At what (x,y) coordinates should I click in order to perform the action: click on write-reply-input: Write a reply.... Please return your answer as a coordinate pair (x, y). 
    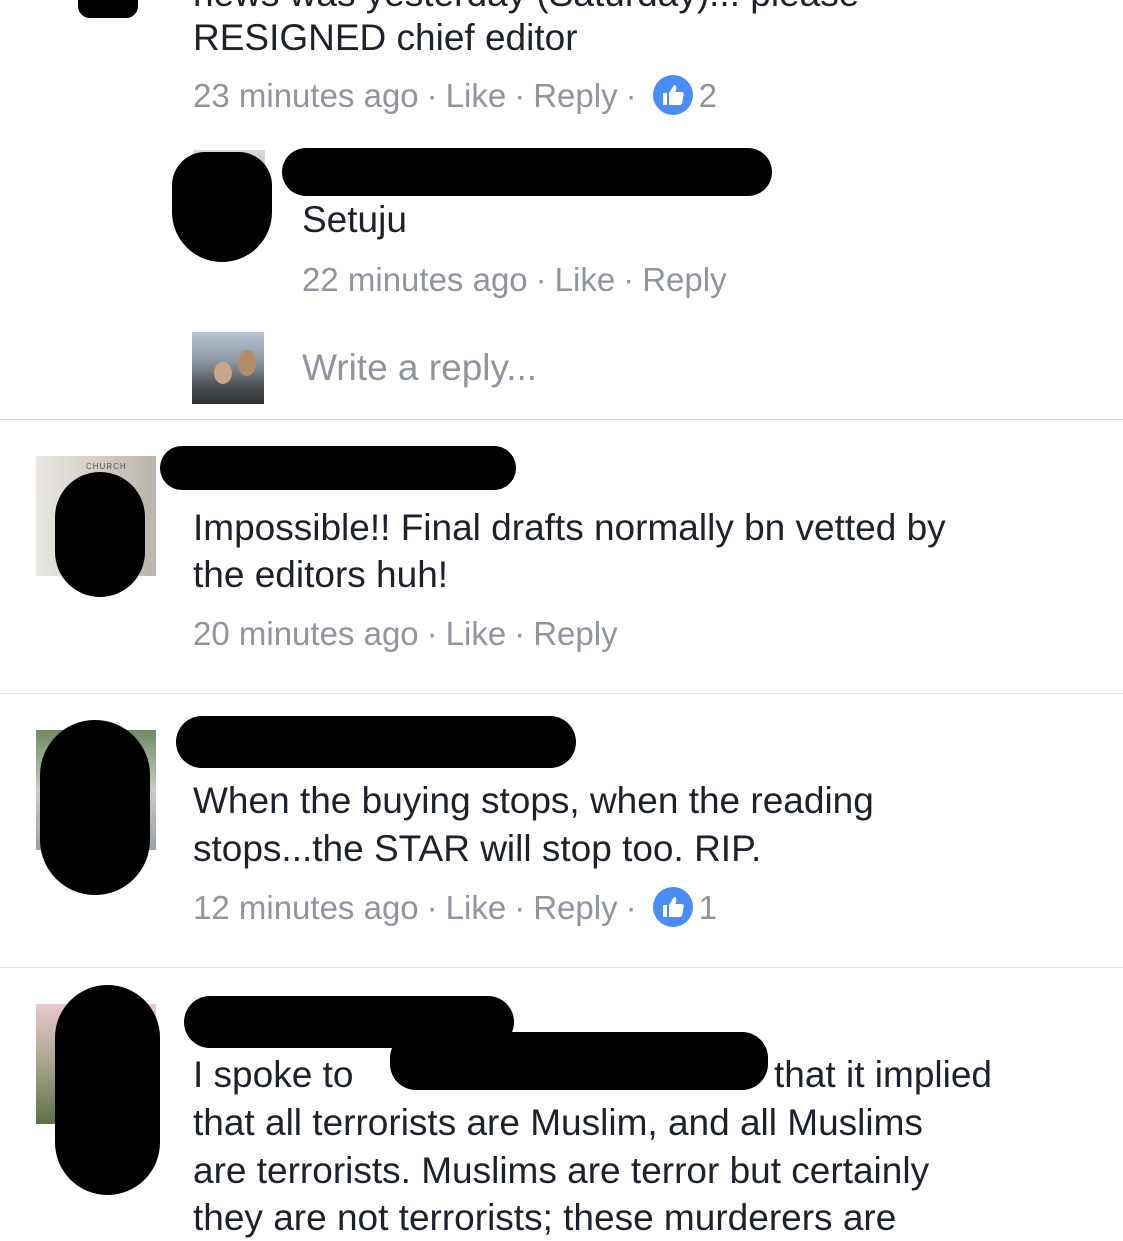
    Looking at the image, I should click on (419, 368).